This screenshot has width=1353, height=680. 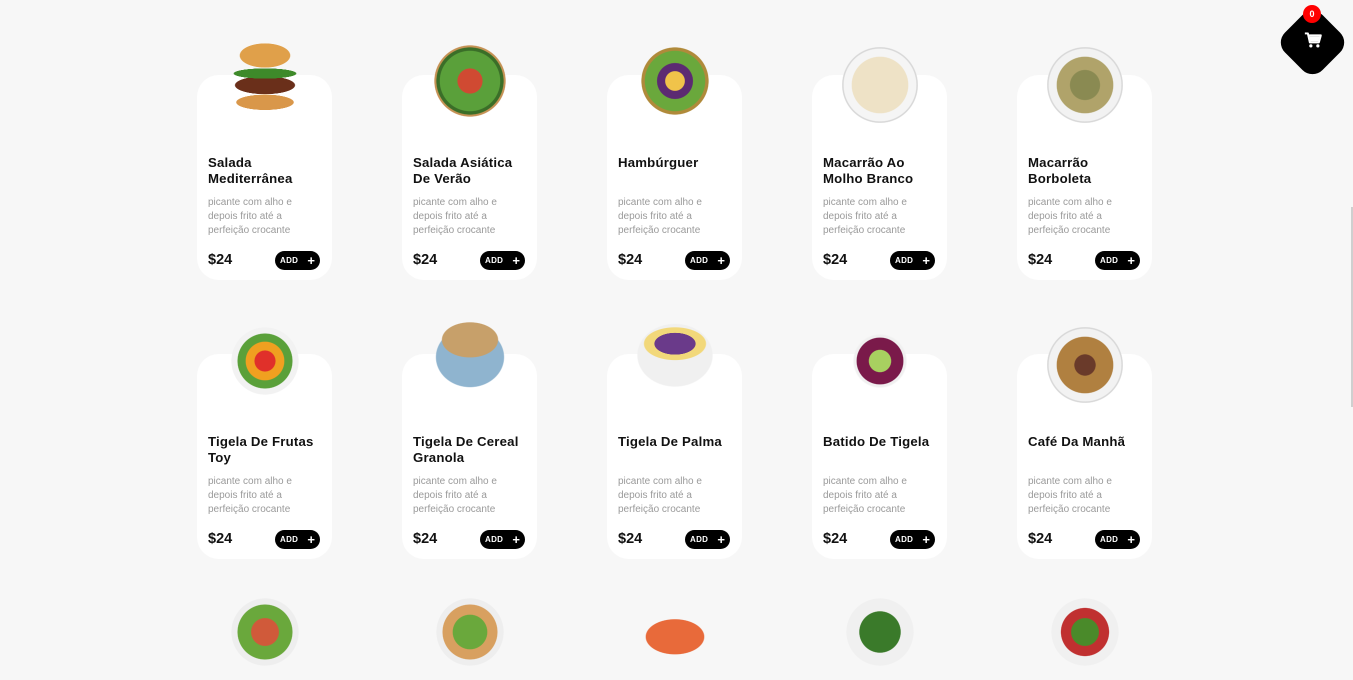 I want to click on cart-count-badge: 0, so click(x=1312, y=14).